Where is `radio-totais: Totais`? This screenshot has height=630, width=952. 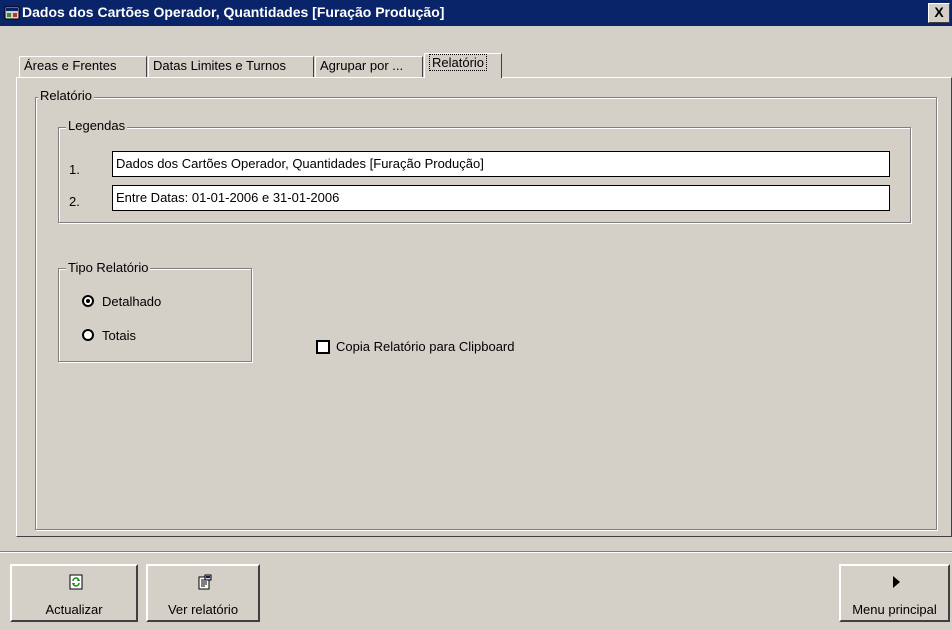
radio-totais: Totais is located at coordinates (142, 336).